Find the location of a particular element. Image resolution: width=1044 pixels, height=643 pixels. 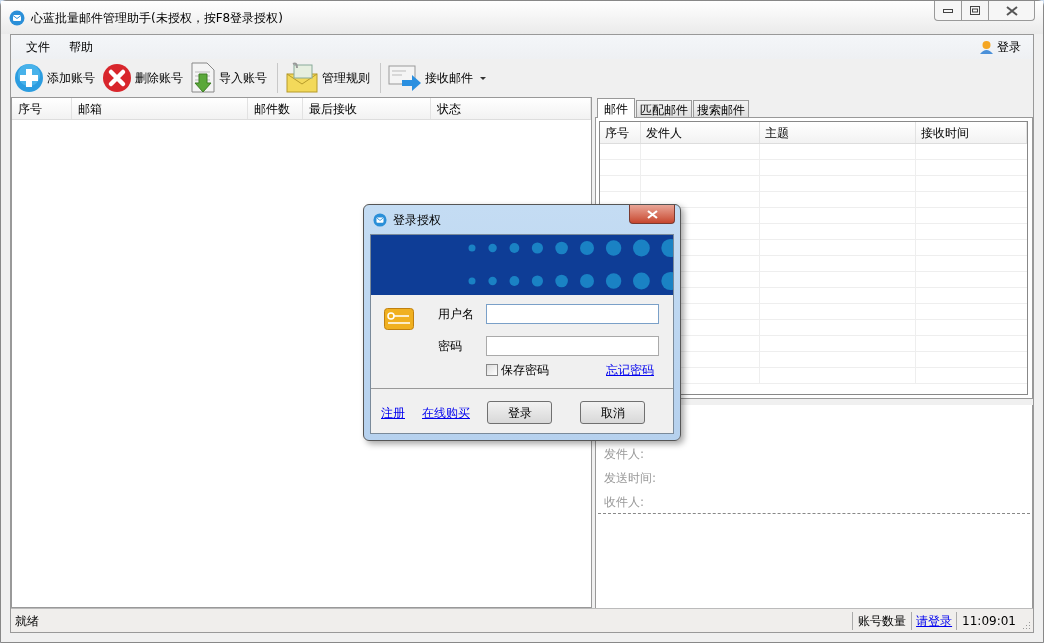

register-link: 注册 is located at coordinates (393, 412).